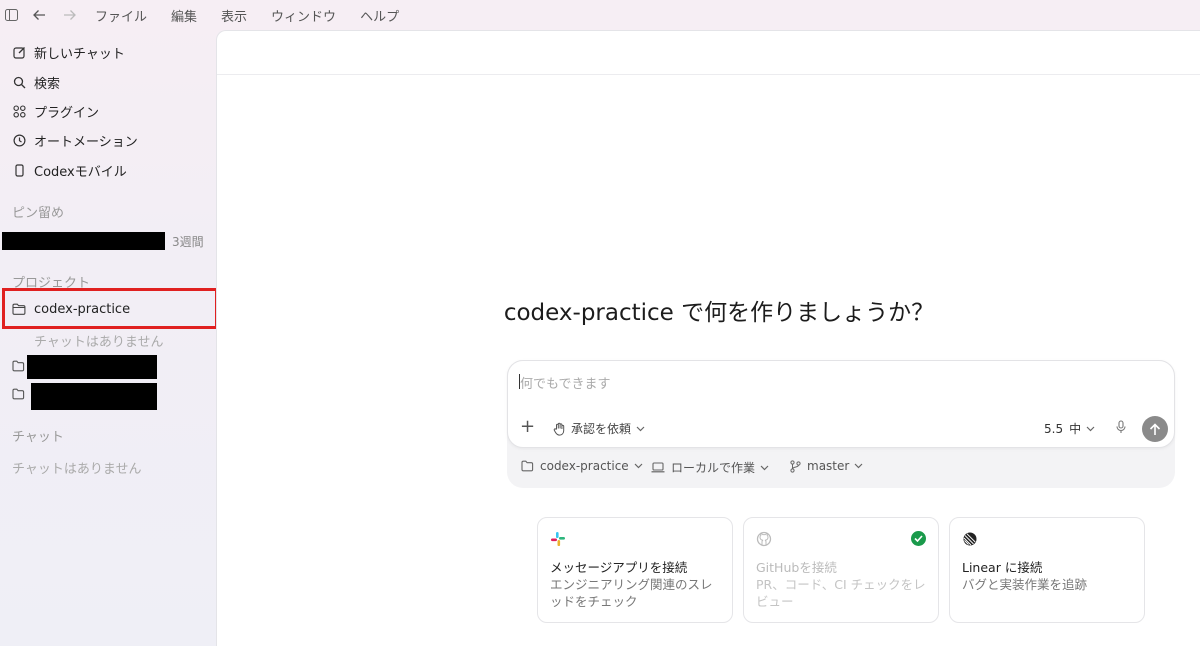 The height and width of the screenshot is (646, 1200). Describe the element at coordinates (184, 15) in the screenshot. I see `menu-edit: 編集` at that location.